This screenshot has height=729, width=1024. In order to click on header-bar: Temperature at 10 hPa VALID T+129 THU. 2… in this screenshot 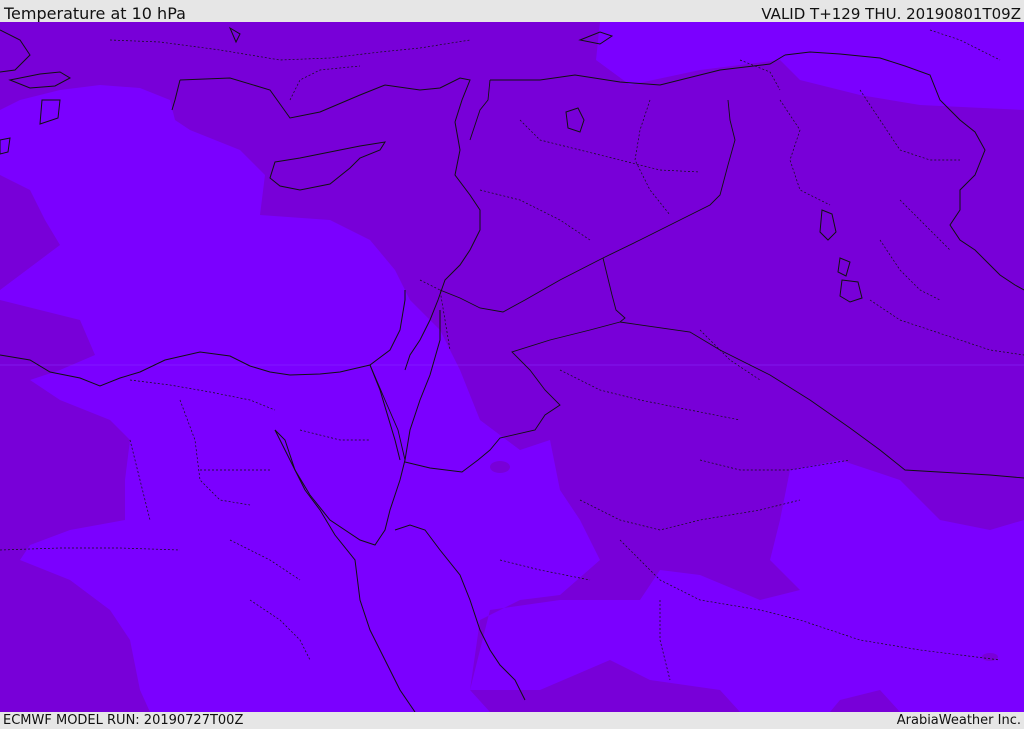, I will do `click(512, 11)`.